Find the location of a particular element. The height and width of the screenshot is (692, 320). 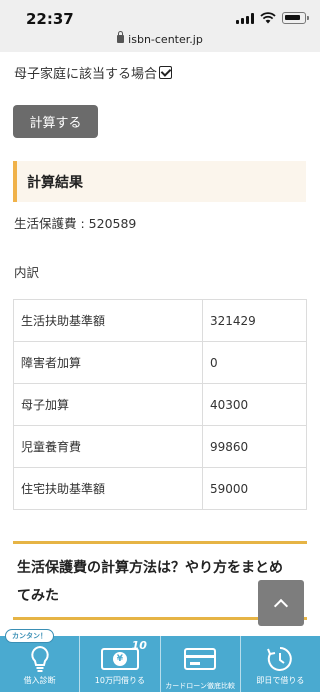

clock-icon is located at coordinates (280, 659).